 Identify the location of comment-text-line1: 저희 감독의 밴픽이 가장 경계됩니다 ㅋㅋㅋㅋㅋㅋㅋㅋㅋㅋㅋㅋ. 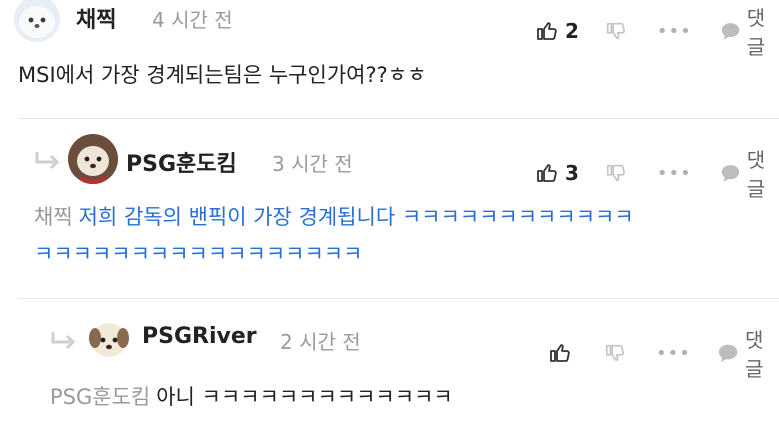
(356, 217).